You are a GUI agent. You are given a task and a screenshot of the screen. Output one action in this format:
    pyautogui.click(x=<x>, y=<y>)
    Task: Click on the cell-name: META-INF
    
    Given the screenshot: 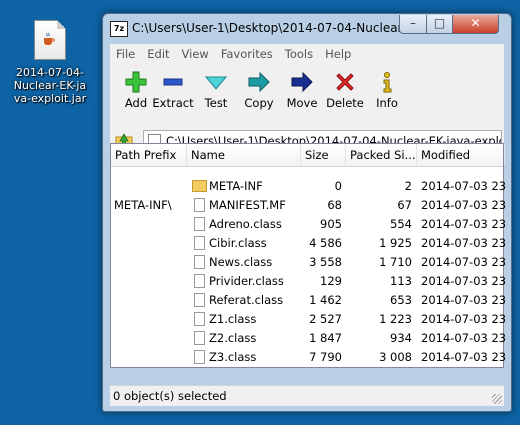 What is the action you would take?
    pyautogui.click(x=236, y=186)
    